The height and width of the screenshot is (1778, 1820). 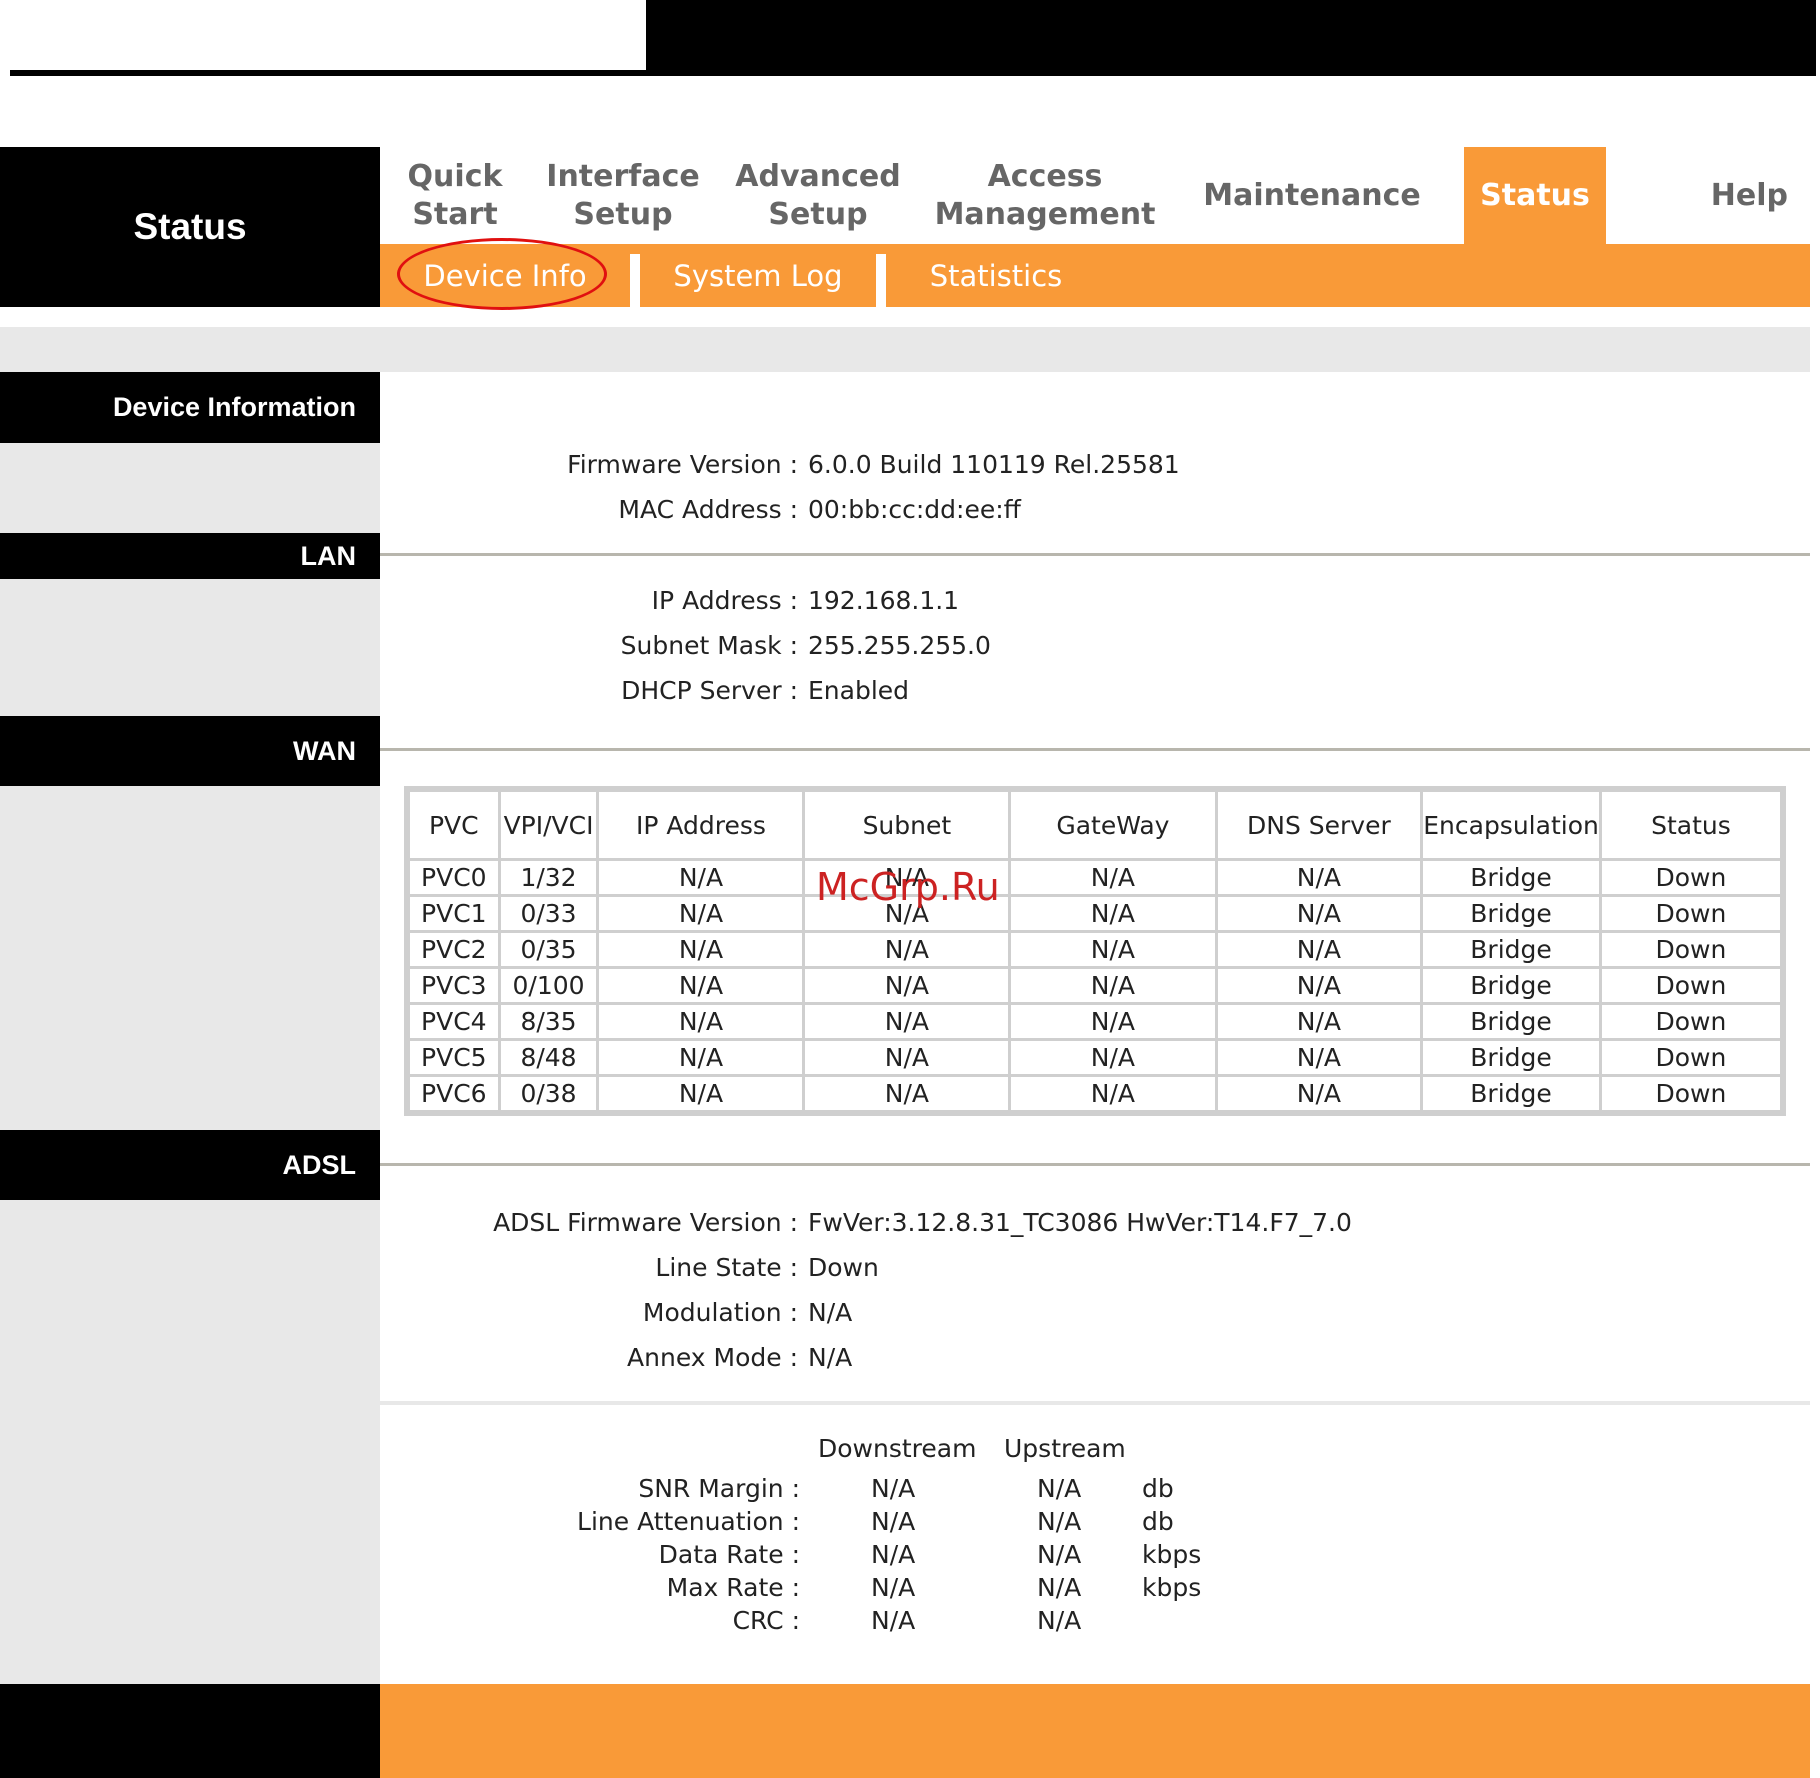 I want to click on nav-interface-setup: Interface Setup, so click(x=623, y=195).